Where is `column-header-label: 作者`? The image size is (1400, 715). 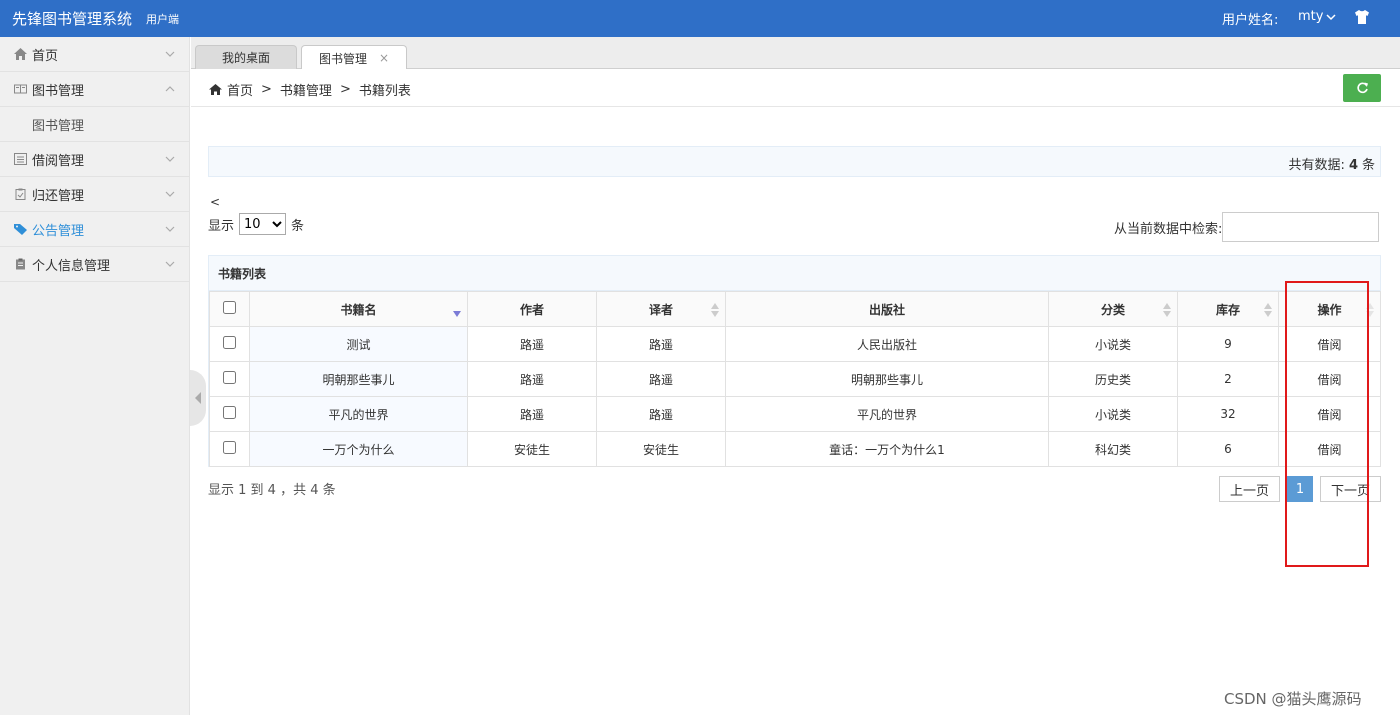 column-header-label: 作者 is located at coordinates (531, 309).